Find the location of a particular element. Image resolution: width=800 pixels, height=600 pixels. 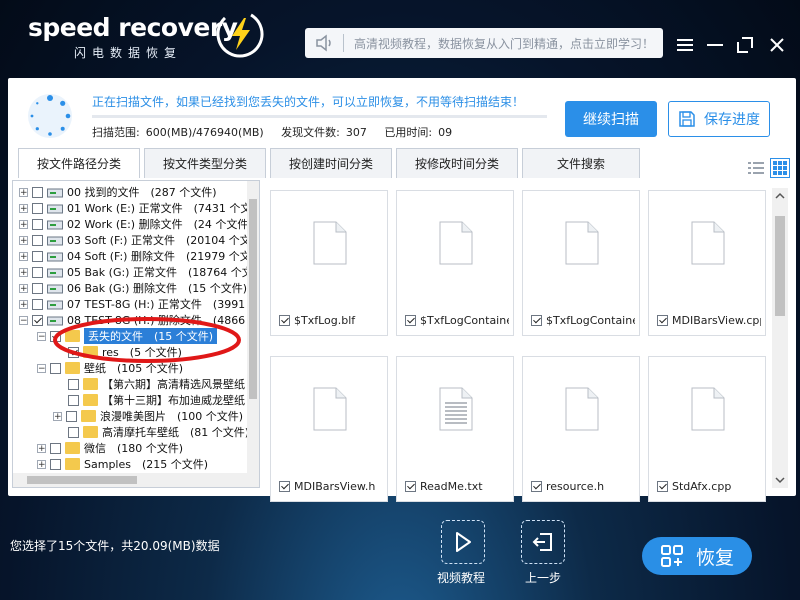

tree-item: 高清摩托车壁纸 (81 个文件) is located at coordinates (158, 432).